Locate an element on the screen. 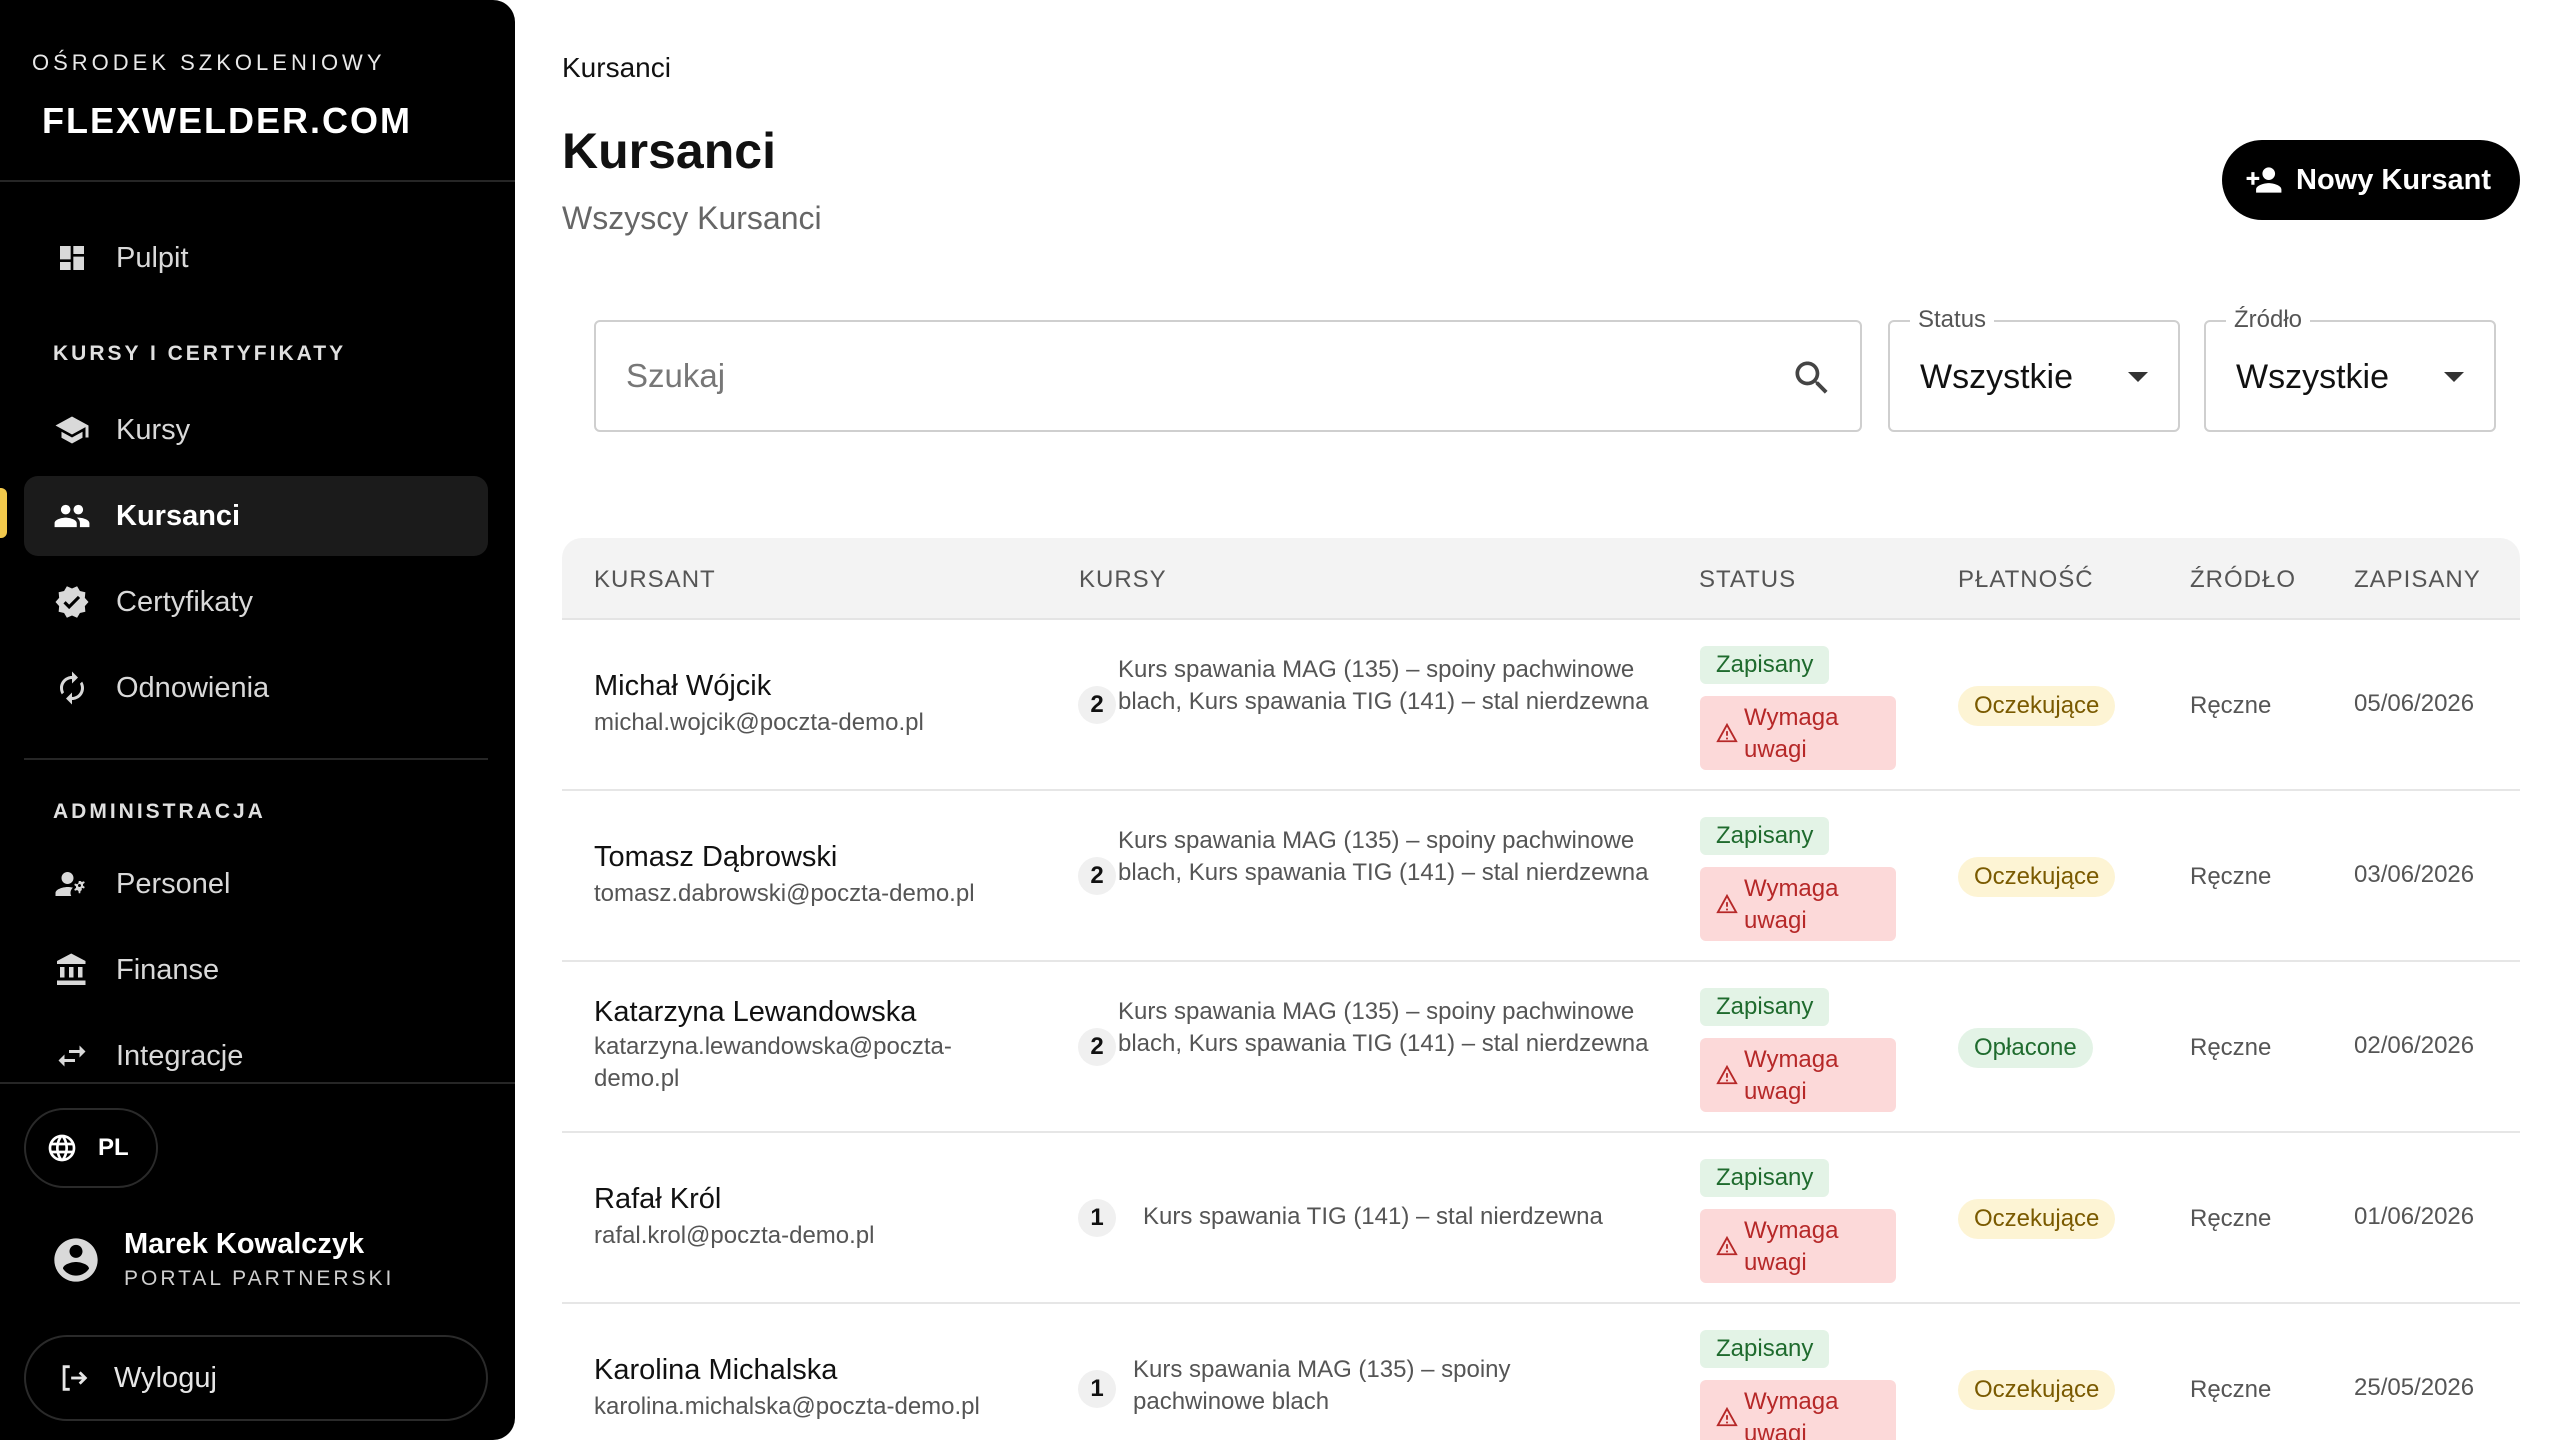  sidebar-item-integrations: Integracje is located at coordinates (256, 1056).